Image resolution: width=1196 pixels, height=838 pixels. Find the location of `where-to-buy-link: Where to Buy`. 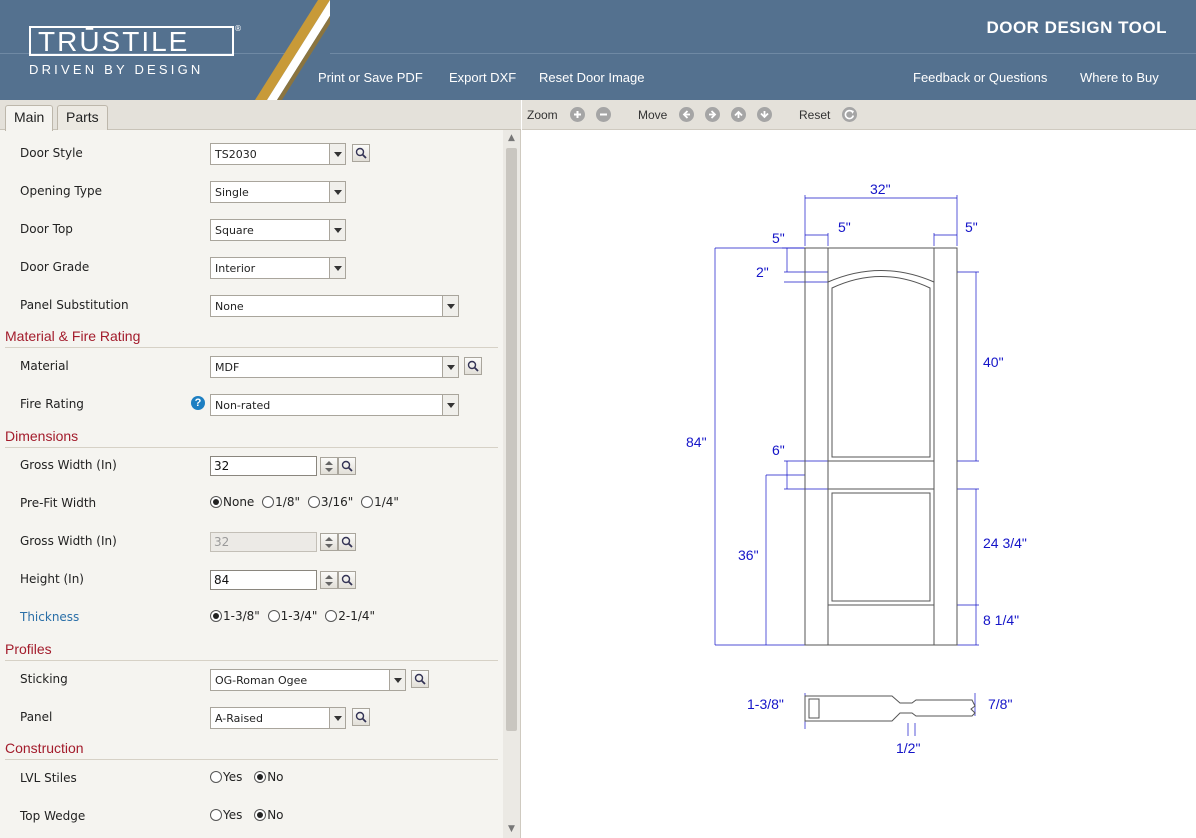

where-to-buy-link: Where to Buy is located at coordinates (1119, 77).